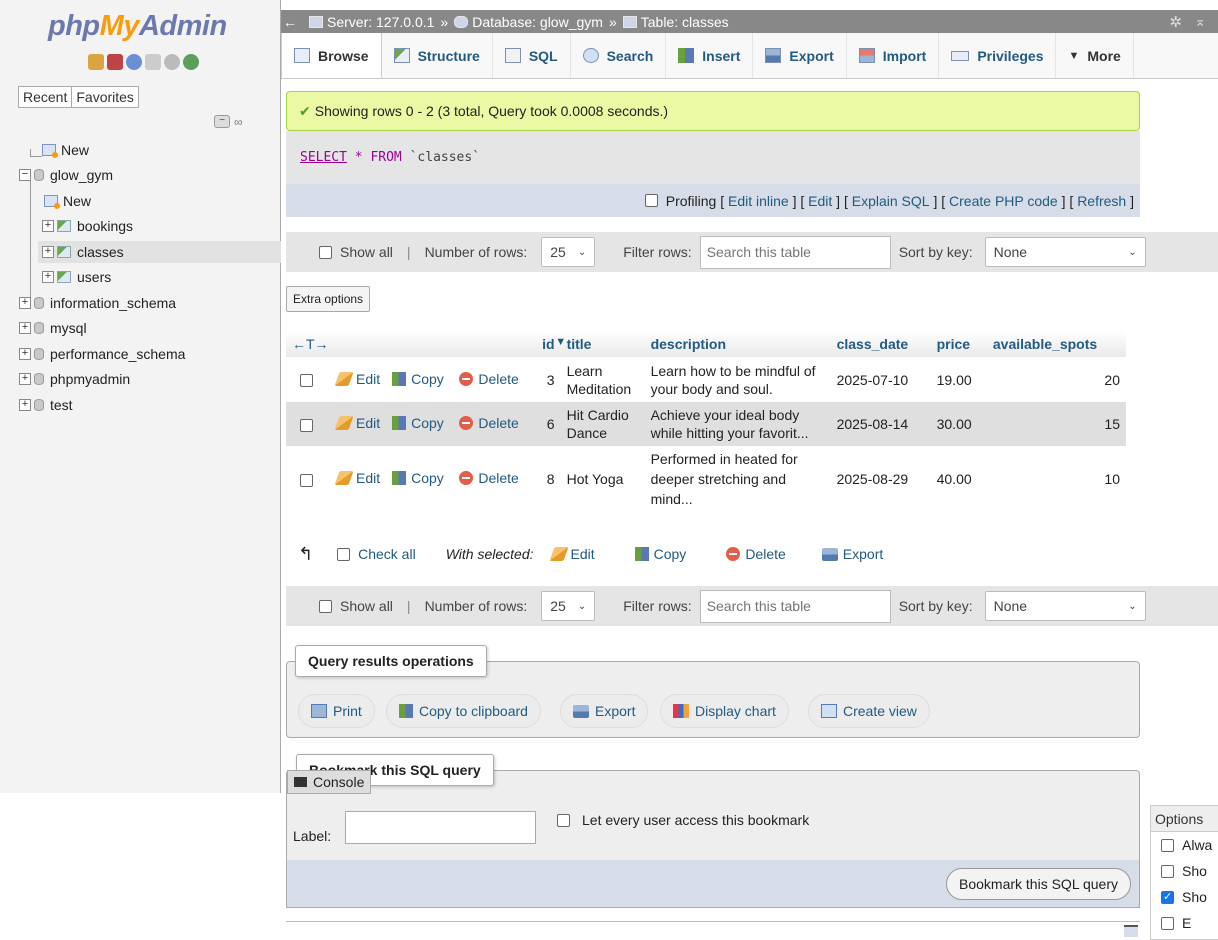 Image resolution: width=1218 pixels, height=940 pixels. I want to click on export-button: Export, so click(604, 711).